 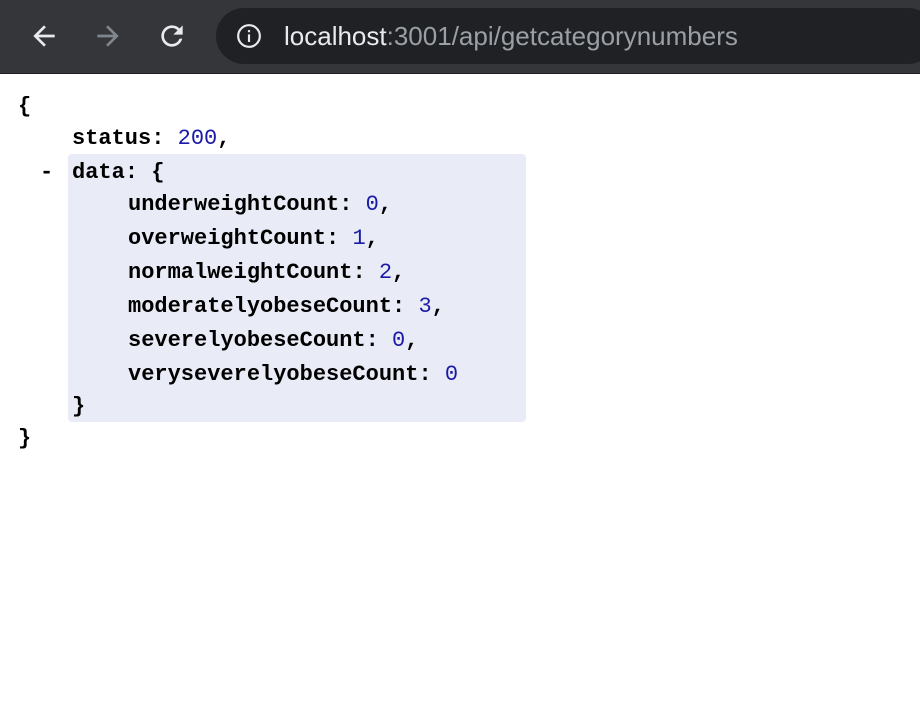 What do you see at coordinates (46, 173) in the screenshot?
I see `collapse-toggle: -` at bounding box center [46, 173].